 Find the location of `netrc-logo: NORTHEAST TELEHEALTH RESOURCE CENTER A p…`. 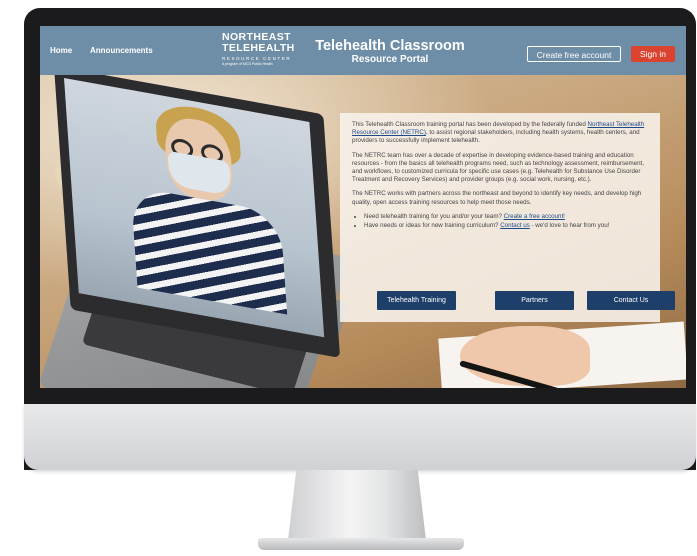

netrc-logo: NORTHEAST TELEHEALTH RESOURCE CENTER A p… is located at coordinates (266, 52).